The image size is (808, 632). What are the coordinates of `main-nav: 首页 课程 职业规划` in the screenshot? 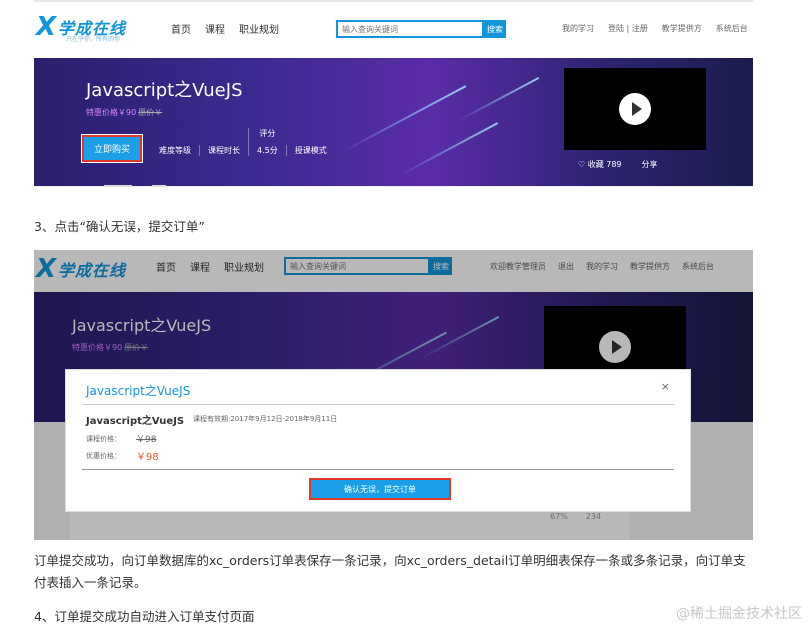 It's located at (225, 28).